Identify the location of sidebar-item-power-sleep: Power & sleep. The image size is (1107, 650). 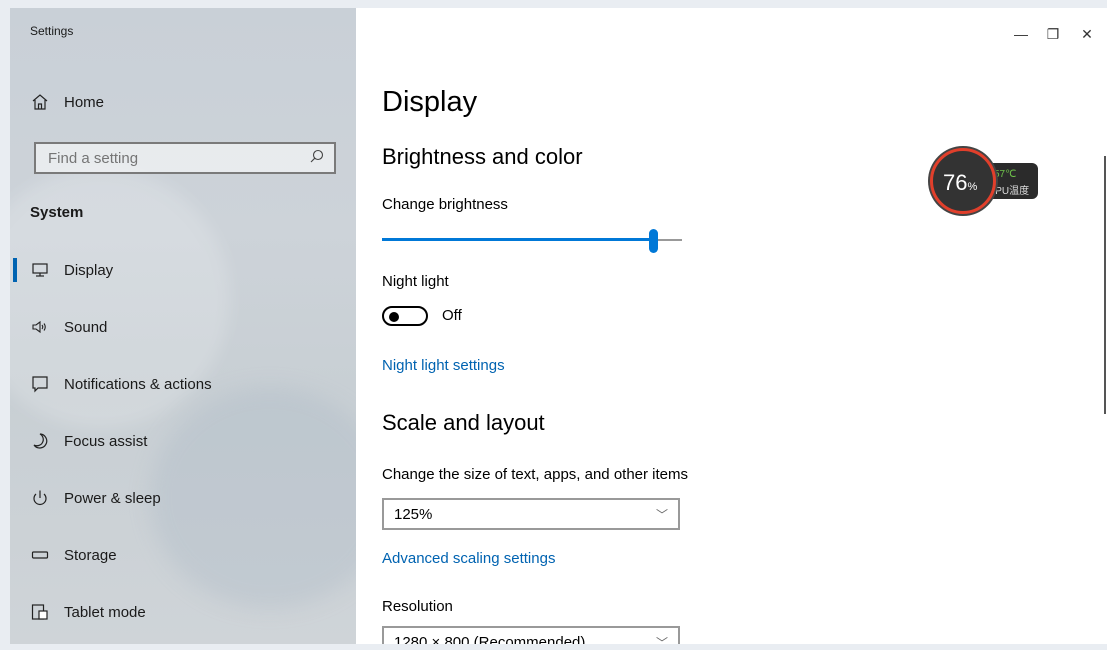
(183, 498).